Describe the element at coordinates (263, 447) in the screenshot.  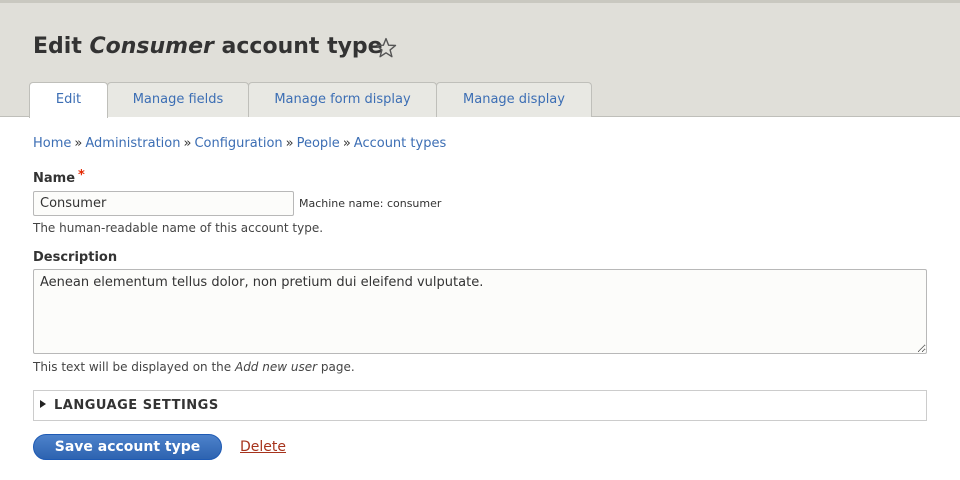
I see `delete-link: Delete` at that location.